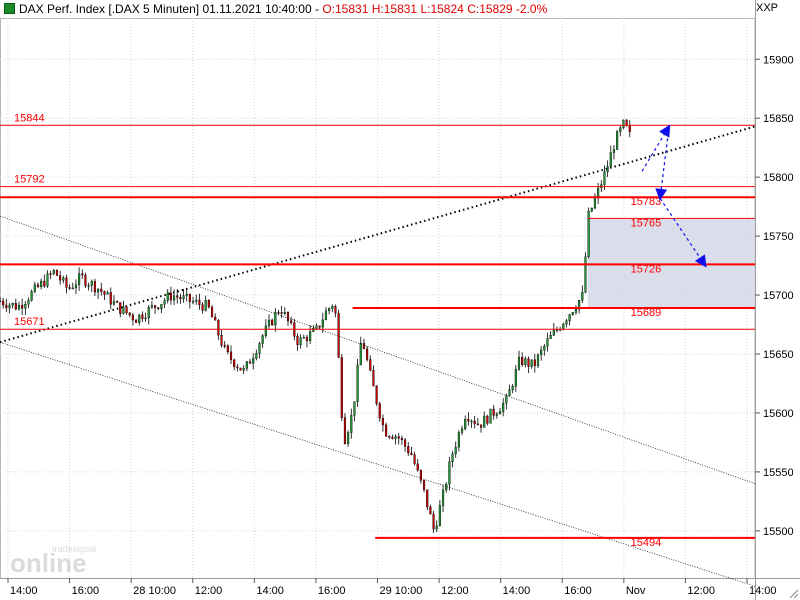 The height and width of the screenshot is (600, 800). What do you see at coordinates (662, 163) in the screenshot?
I see `projection-arrow` at bounding box center [662, 163].